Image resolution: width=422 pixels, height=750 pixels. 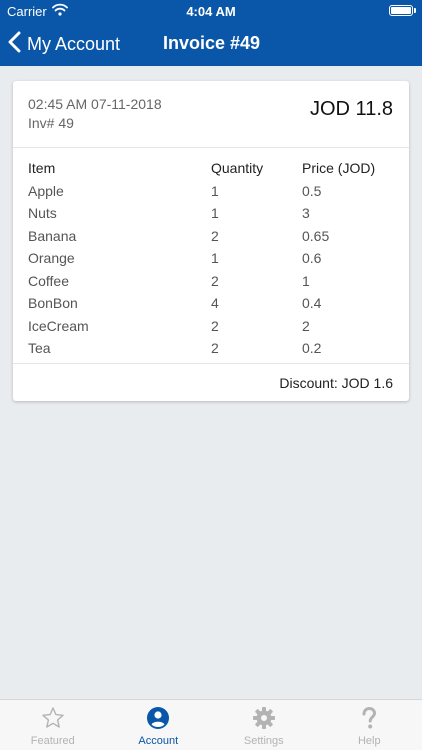 I want to click on table-row: BonBon 4 0.4, so click(x=213, y=303).